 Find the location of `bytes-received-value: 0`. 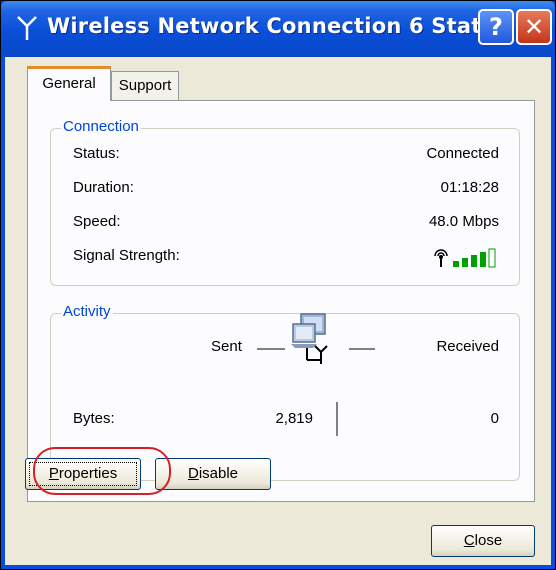

bytes-received-value: 0 is located at coordinates (494, 418).